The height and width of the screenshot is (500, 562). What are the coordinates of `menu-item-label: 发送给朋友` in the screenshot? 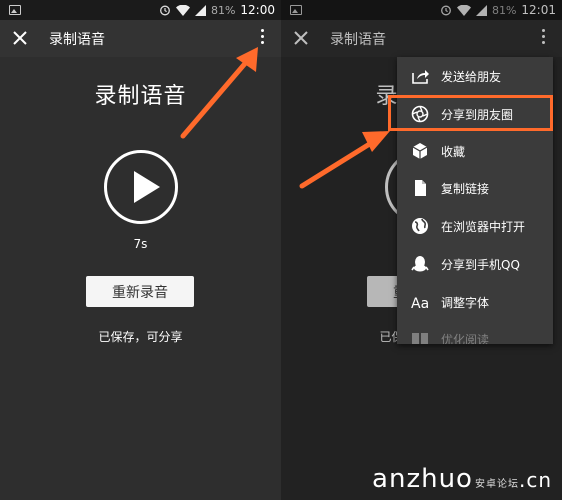 It's located at (471, 77).